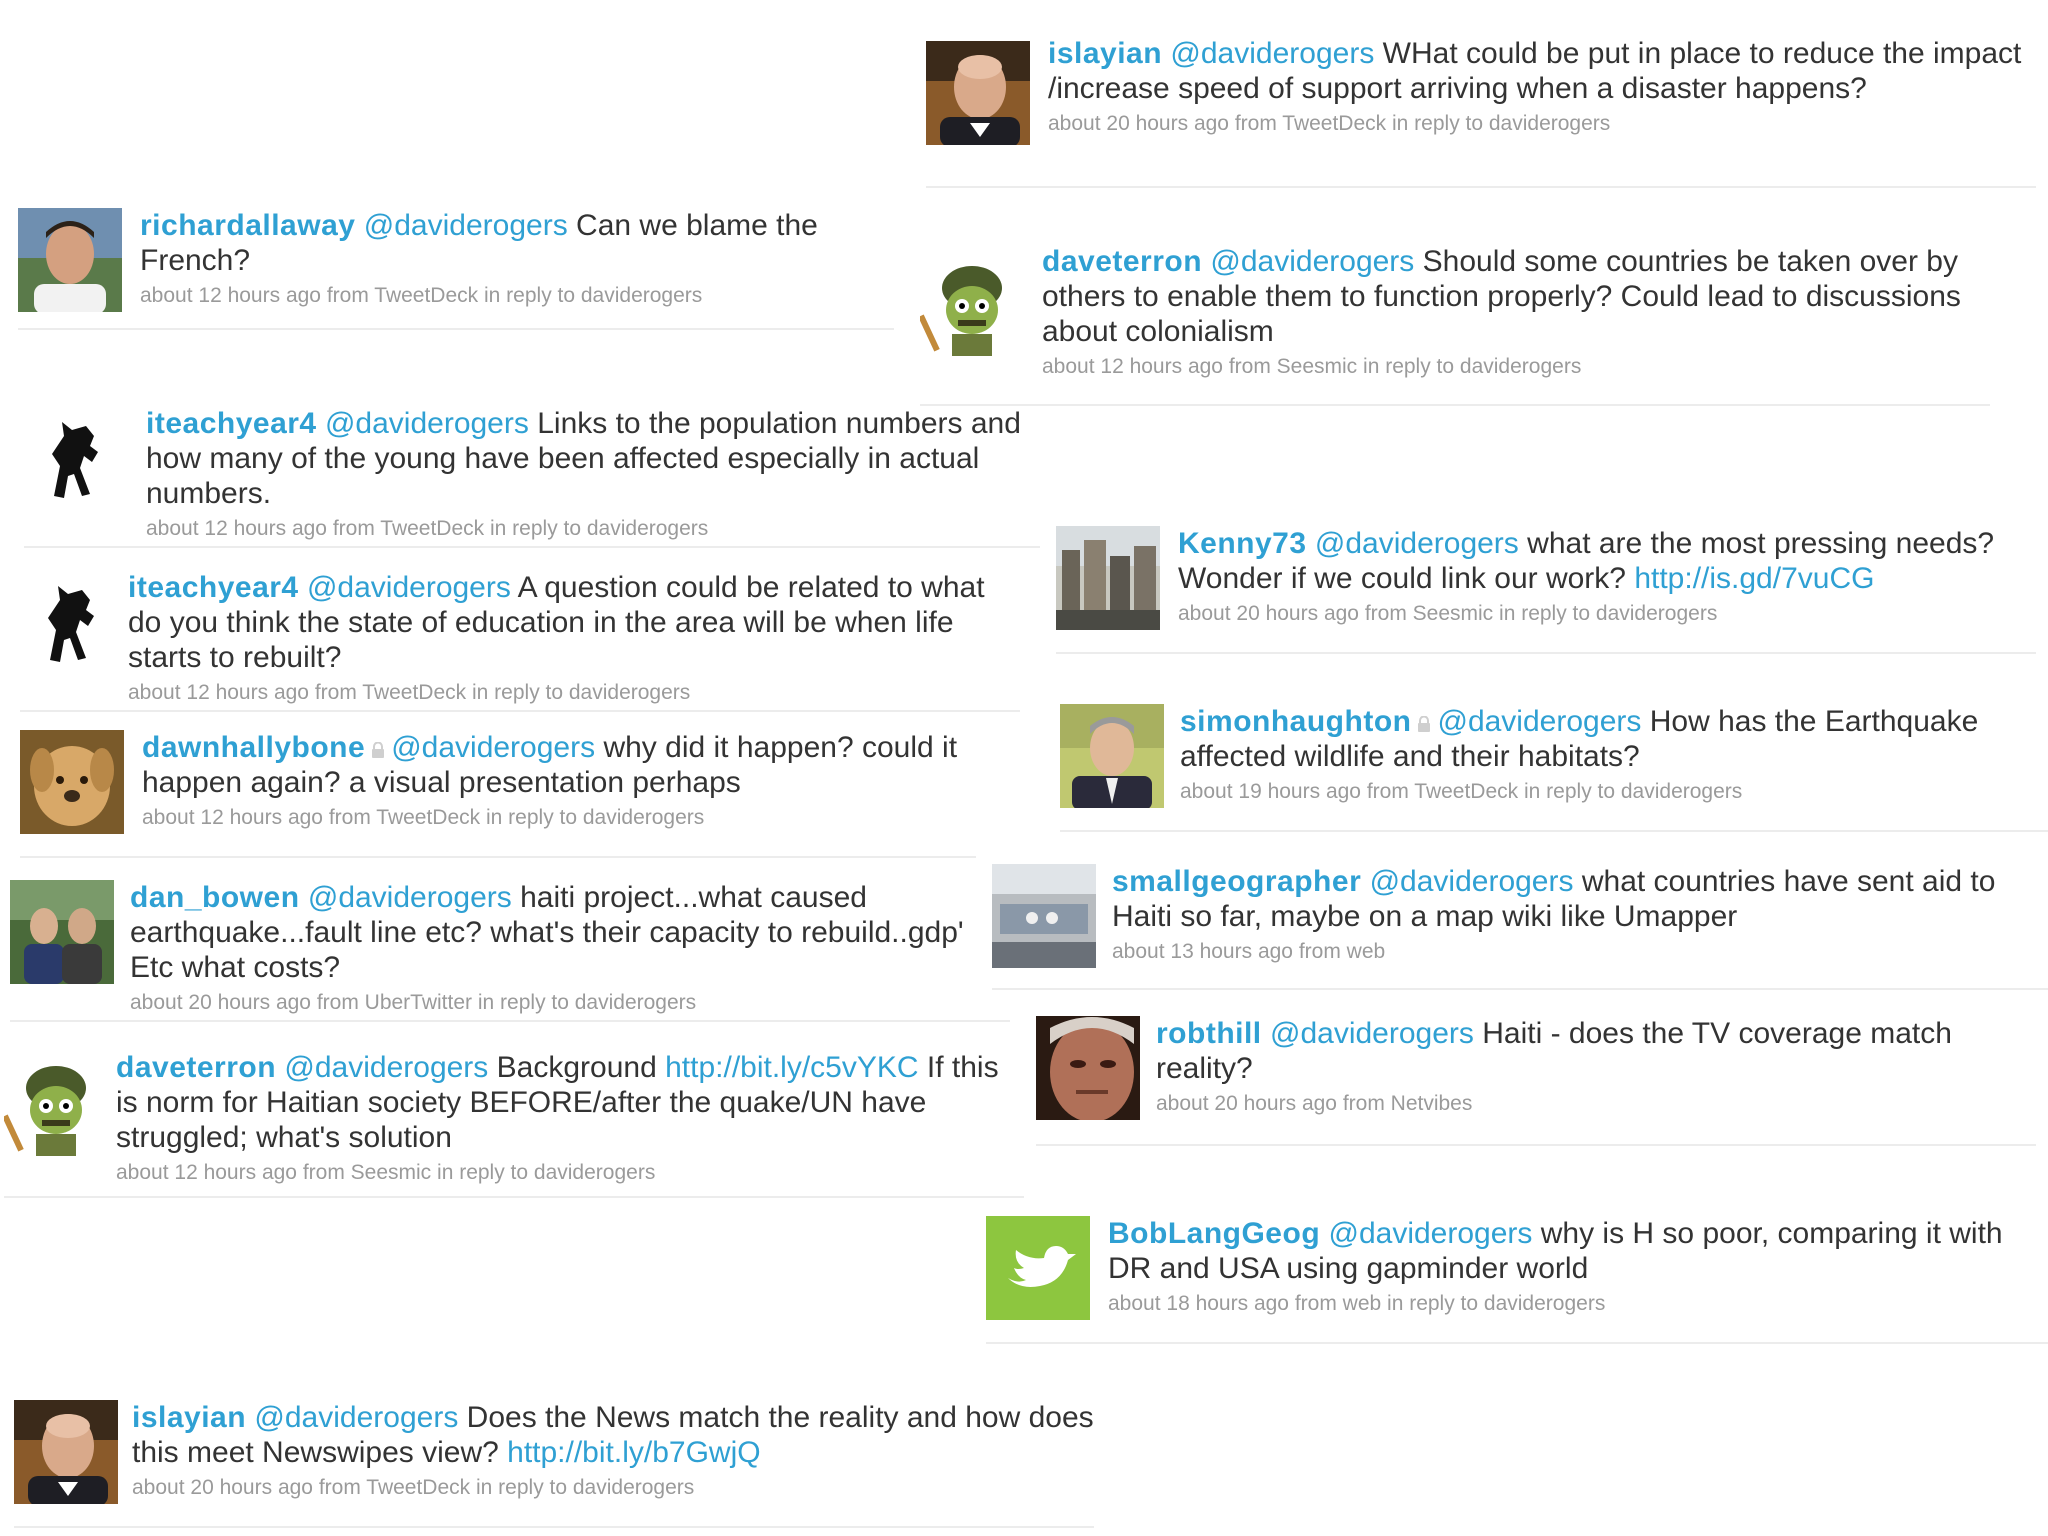 The image size is (2048, 1536). I want to click on timestamp-link: about 19 hours ago, so click(1270, 791).